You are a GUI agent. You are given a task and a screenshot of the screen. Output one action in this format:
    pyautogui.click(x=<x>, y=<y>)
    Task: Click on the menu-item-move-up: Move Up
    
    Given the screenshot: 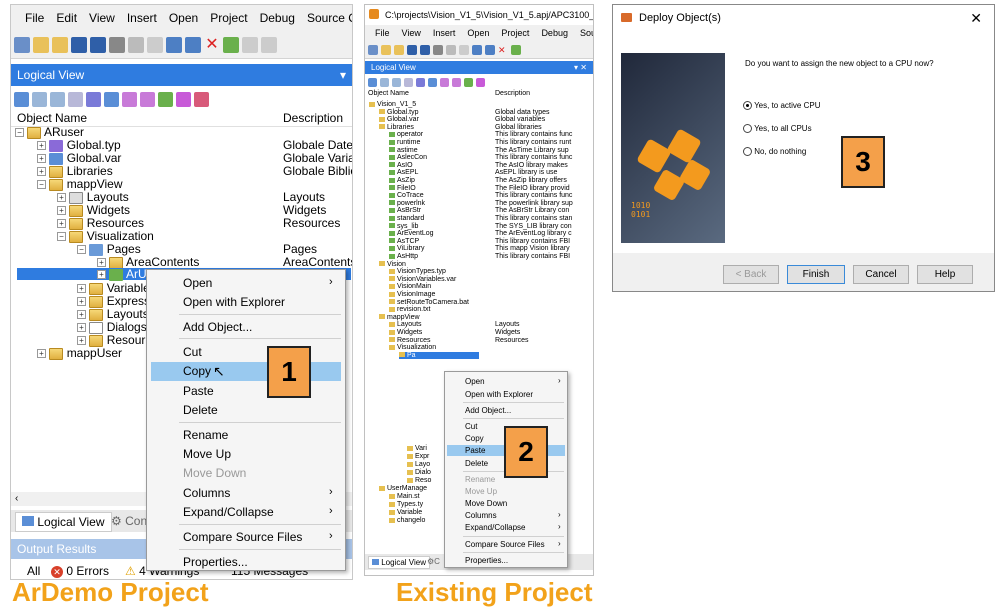 What is the action you would take?
    pyautogui.click(x=264, y=454)
    